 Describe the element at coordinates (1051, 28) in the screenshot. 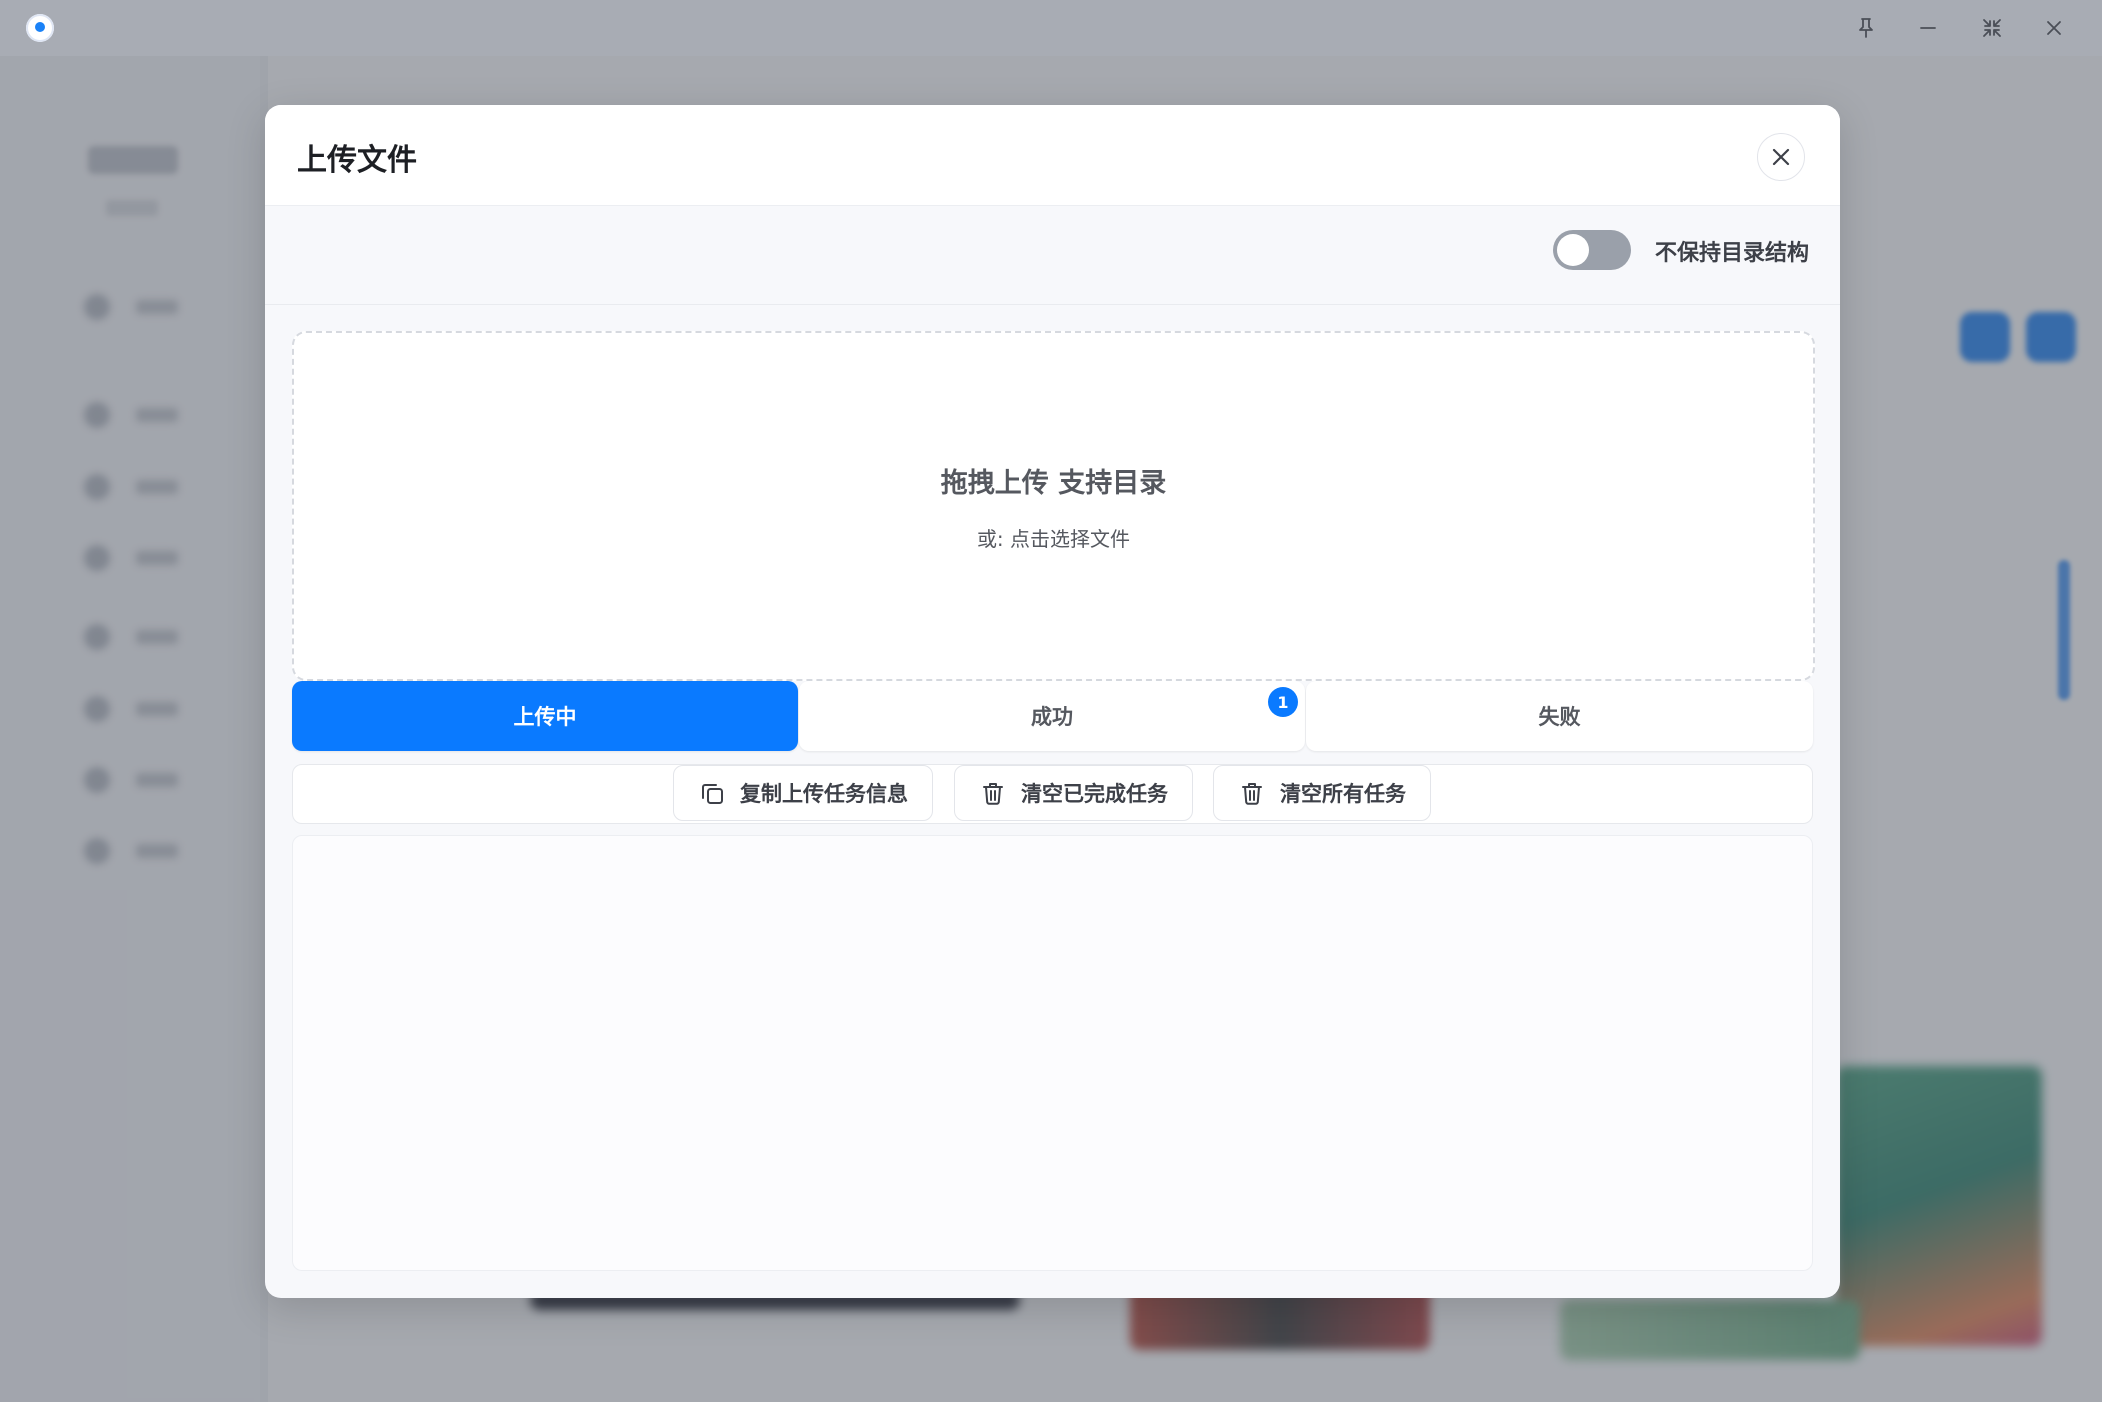

I see `window-titlebar` at that location.